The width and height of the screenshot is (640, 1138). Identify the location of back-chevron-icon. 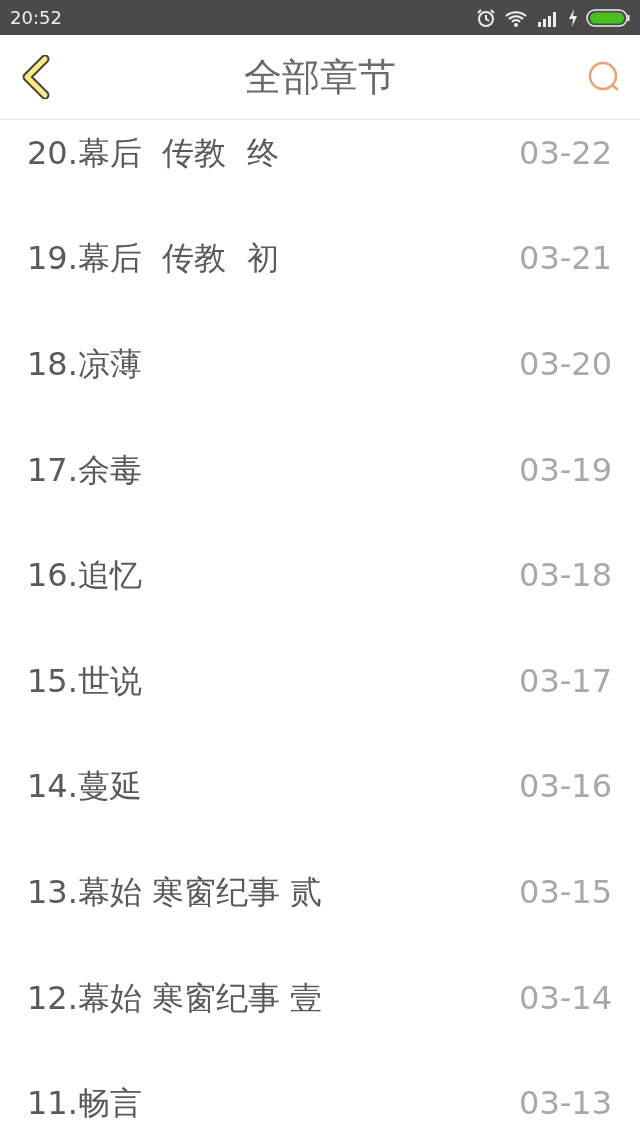
(36, 77).